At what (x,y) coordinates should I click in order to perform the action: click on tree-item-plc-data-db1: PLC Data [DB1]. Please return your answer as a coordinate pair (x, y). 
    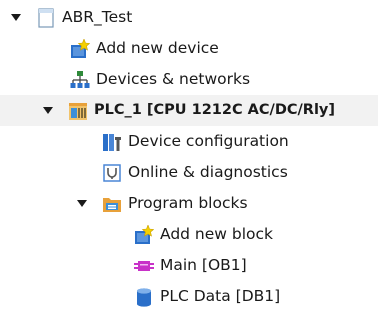
    Looking at the image, I should click on (189, 295).